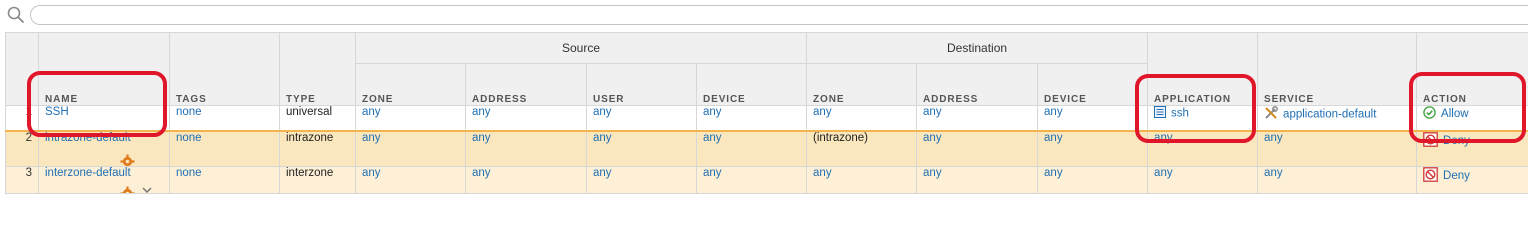 This screenshot has height=240, width=1528. I want to click on header-destination-zone: ZONE, so click(862, 84).